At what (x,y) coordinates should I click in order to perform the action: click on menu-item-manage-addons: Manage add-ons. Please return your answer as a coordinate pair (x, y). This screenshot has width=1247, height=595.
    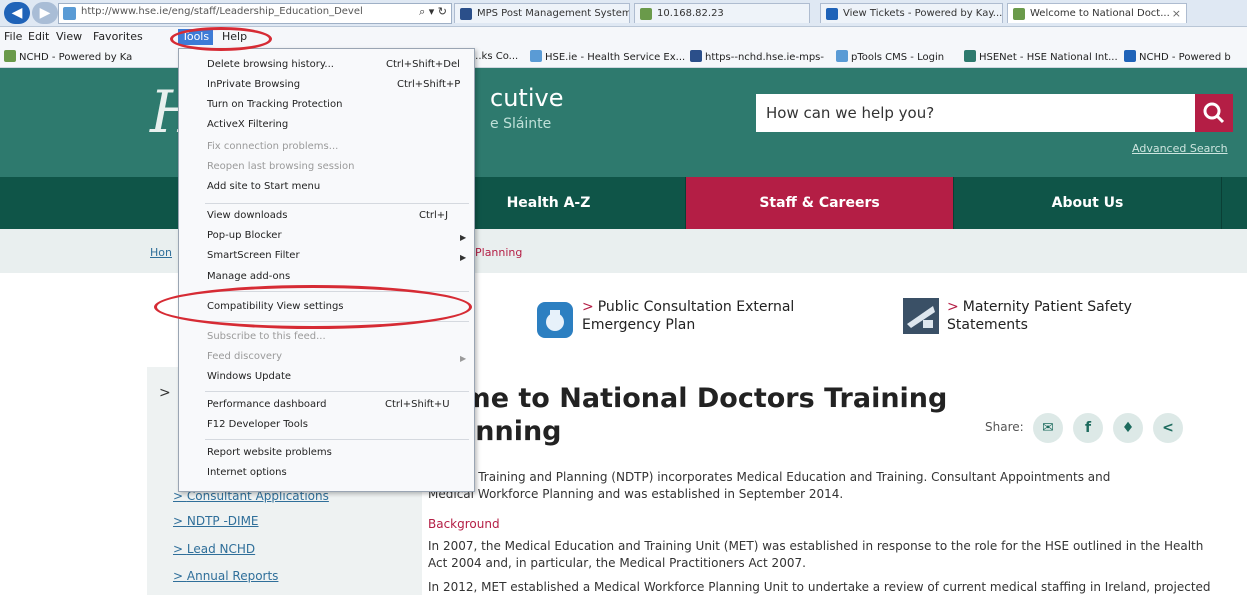
    Looking at the image, I should click on (248, 276).